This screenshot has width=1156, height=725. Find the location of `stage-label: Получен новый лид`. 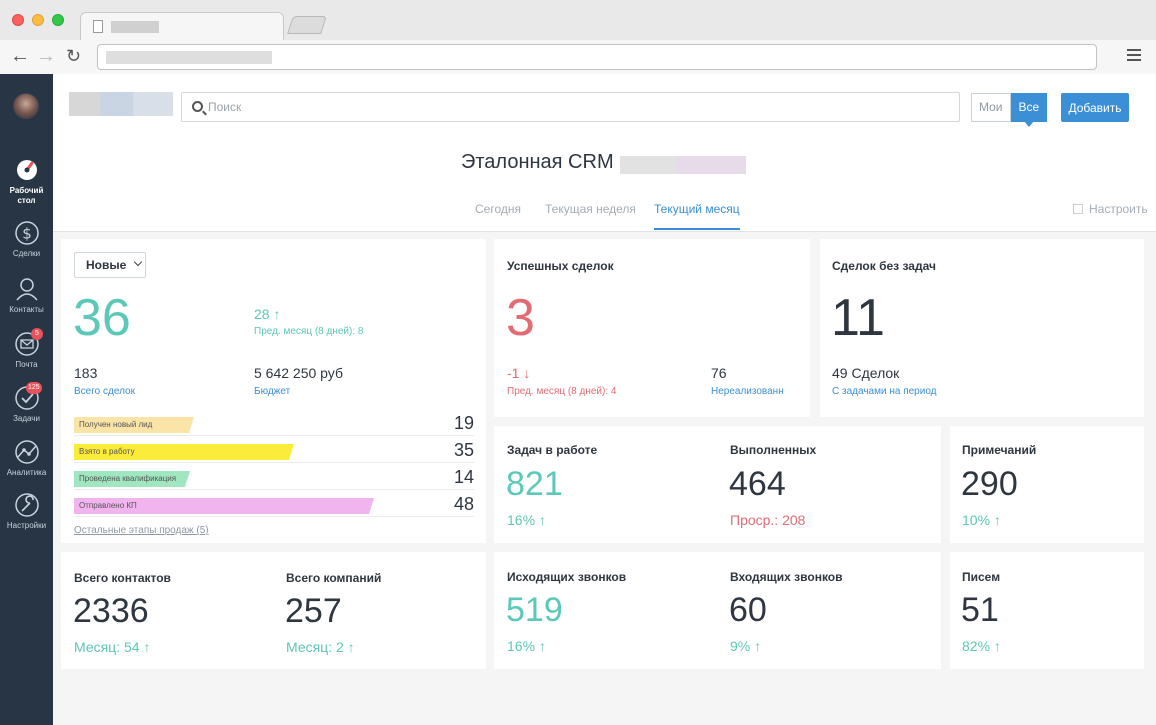

stage-label: Получен новый лид is located at coordinates (116, 424).